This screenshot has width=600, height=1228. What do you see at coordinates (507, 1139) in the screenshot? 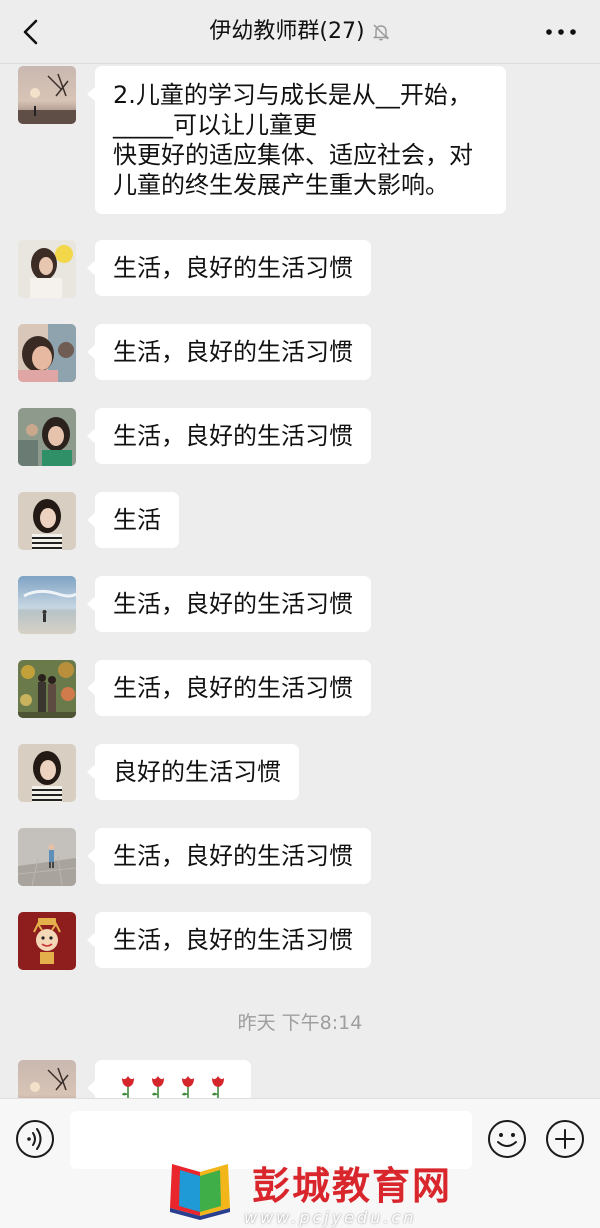
I see `emoji-smiley-icon` at bounding box center [507, 1139].